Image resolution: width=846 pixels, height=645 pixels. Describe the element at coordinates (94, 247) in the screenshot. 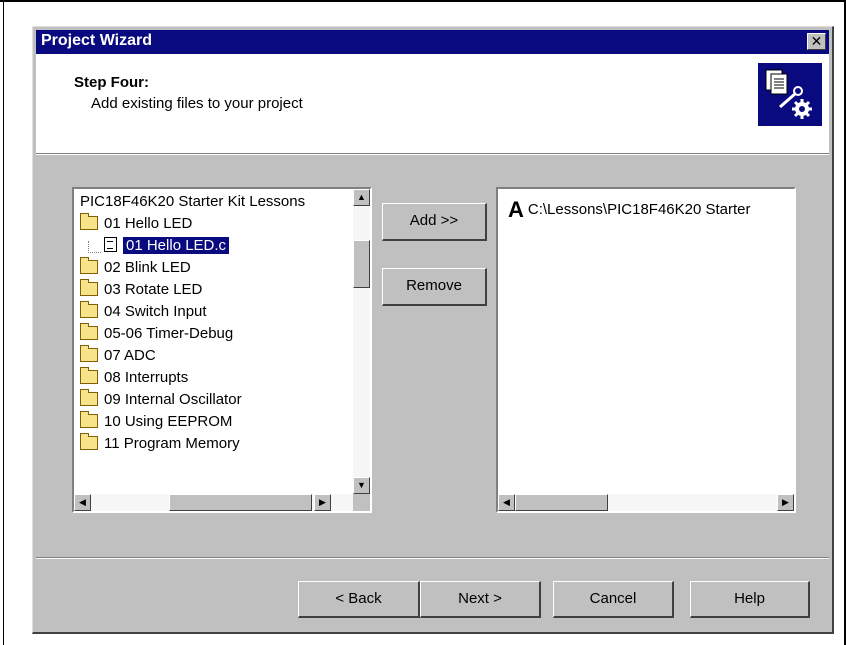

I see `tree-connector-line` at that location.